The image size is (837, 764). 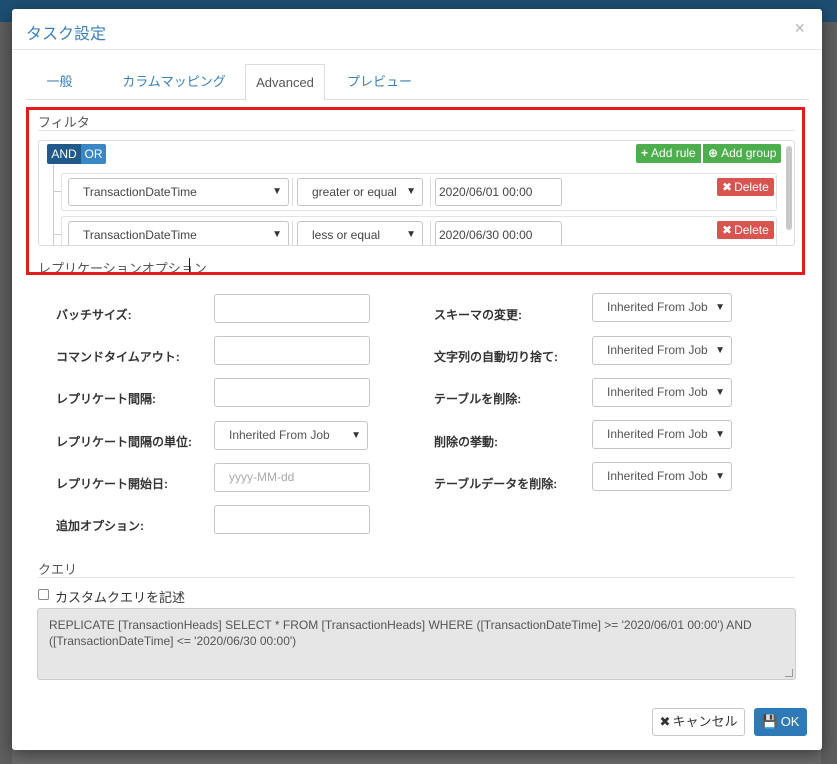 What do you see at coordinates (466, 442) in the screenshot?
I see `delete-behavior-label: 削除の挙動:` at bounding box center [466, 442].